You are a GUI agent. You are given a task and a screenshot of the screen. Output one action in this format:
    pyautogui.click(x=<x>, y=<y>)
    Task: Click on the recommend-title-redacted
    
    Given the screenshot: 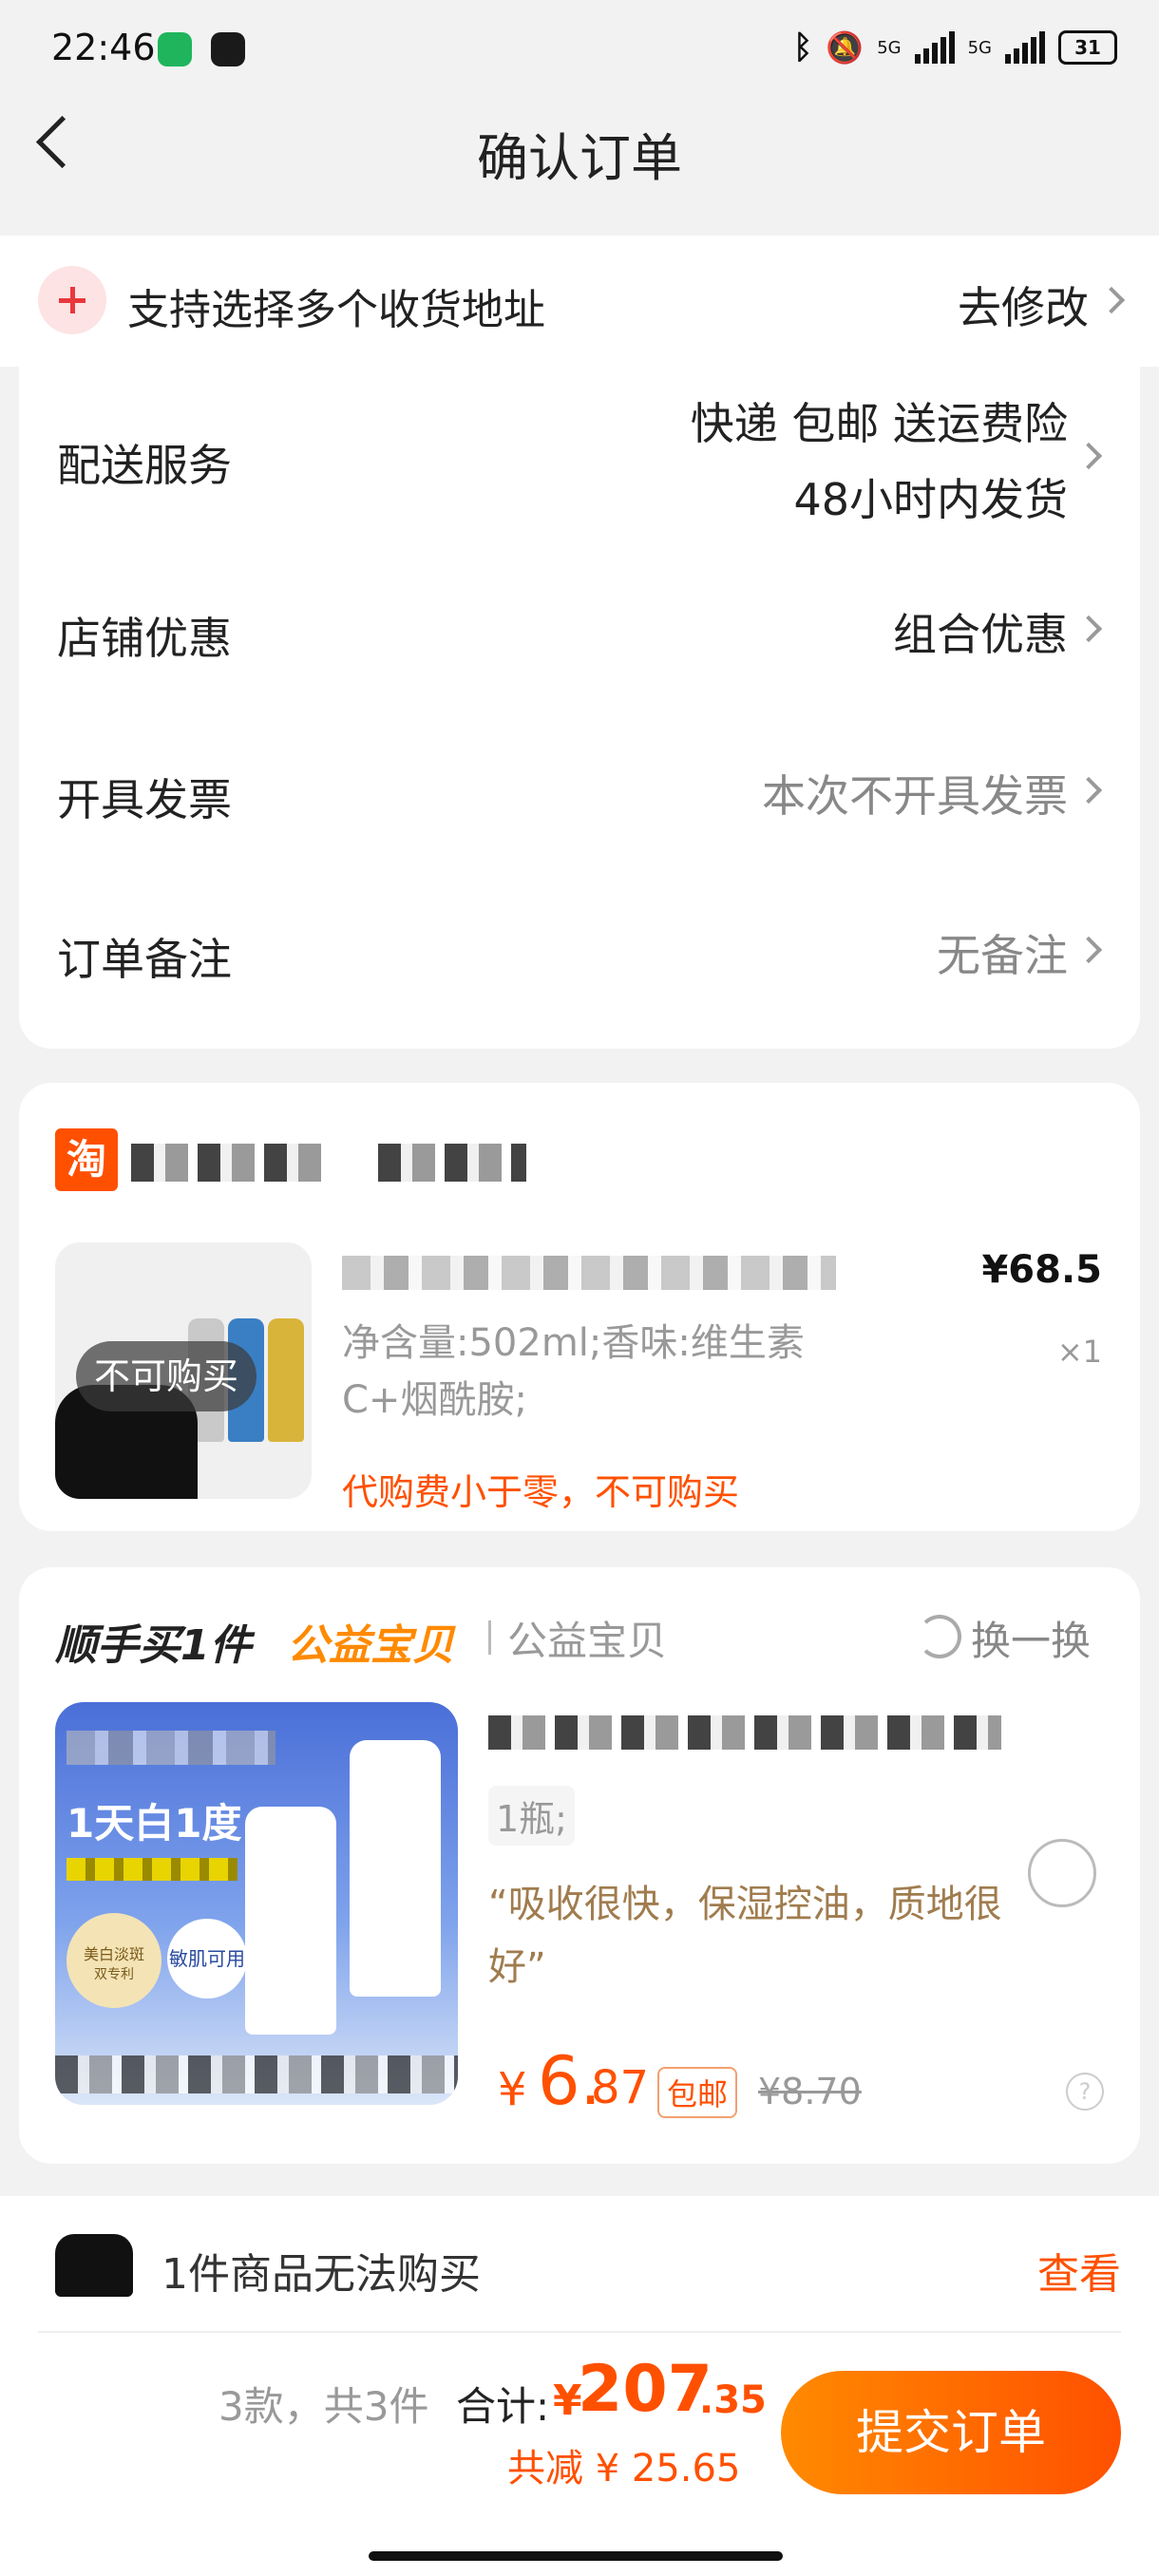 What is the action you would take?
    pyautogui.click(x=744, y=1732)
    